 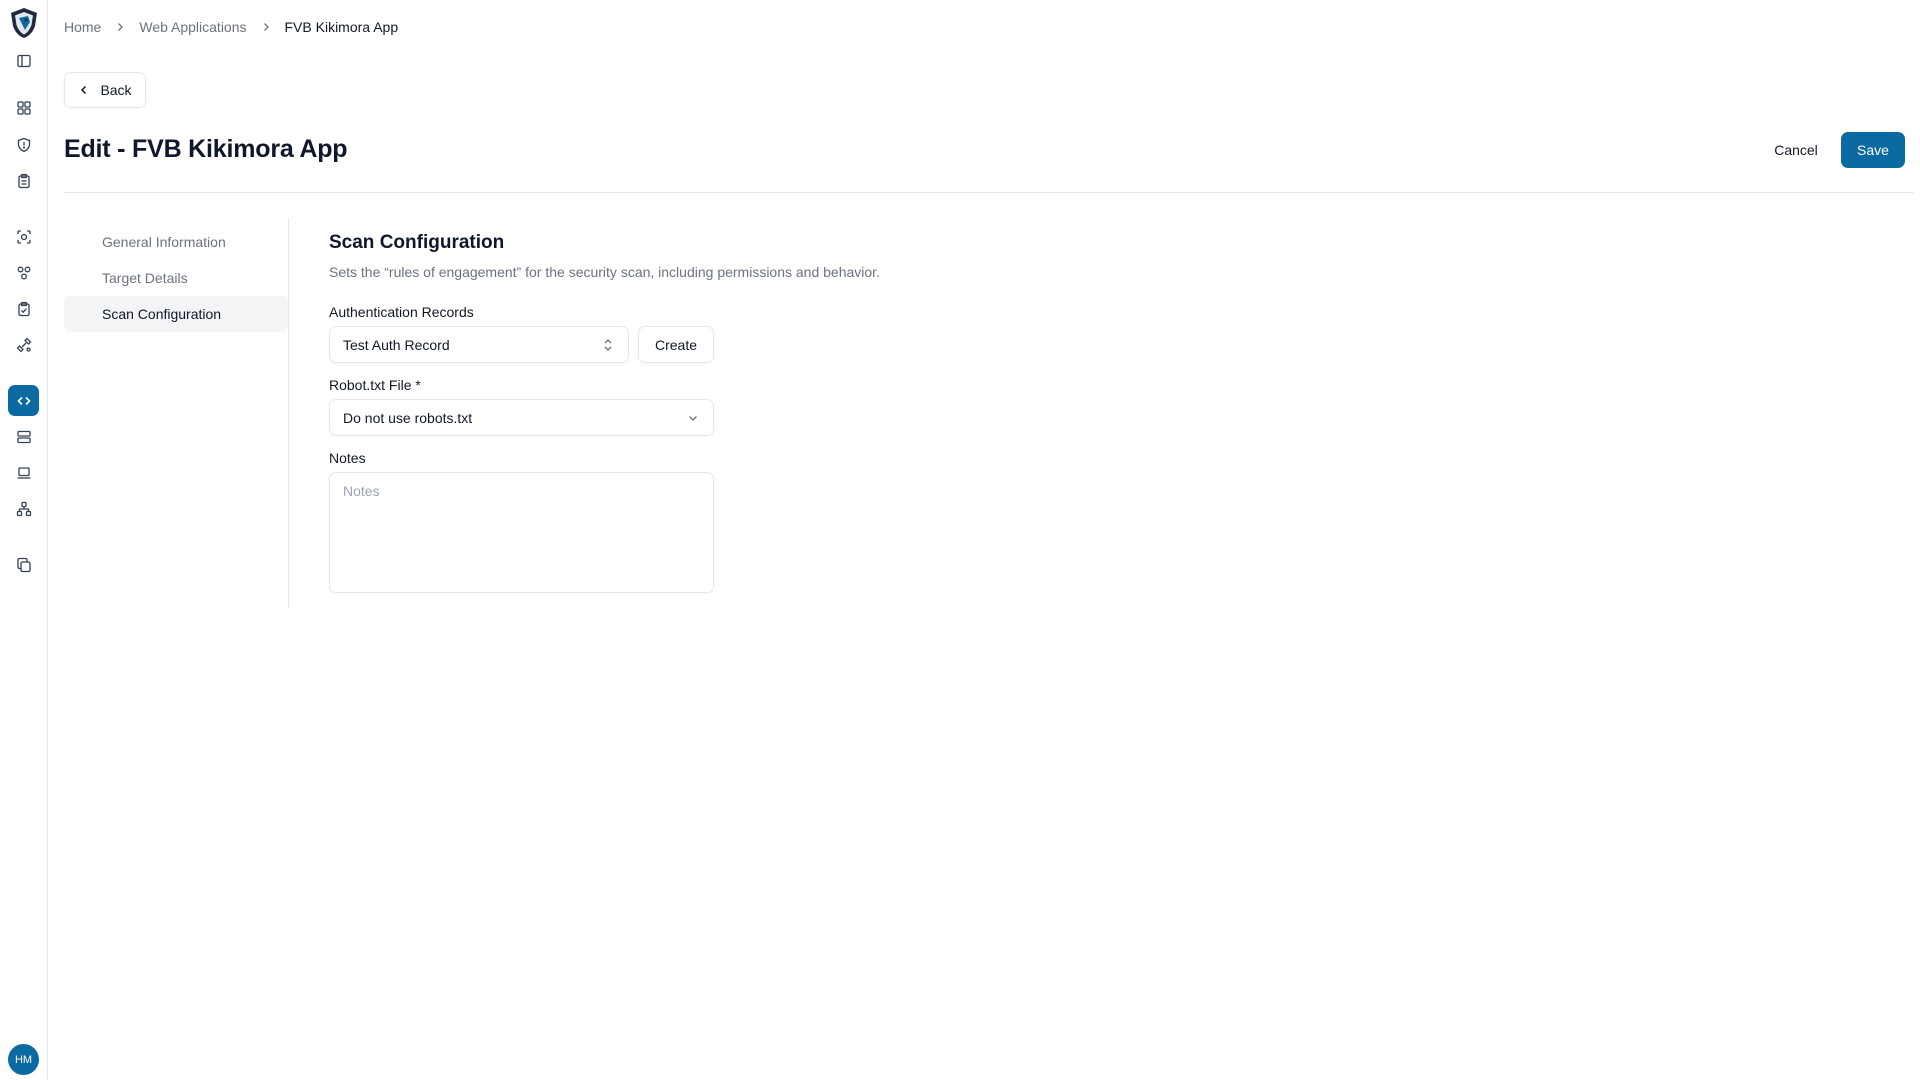 I want to click on auth-records-select: Test Auth Record, so click(x=479, y=344).